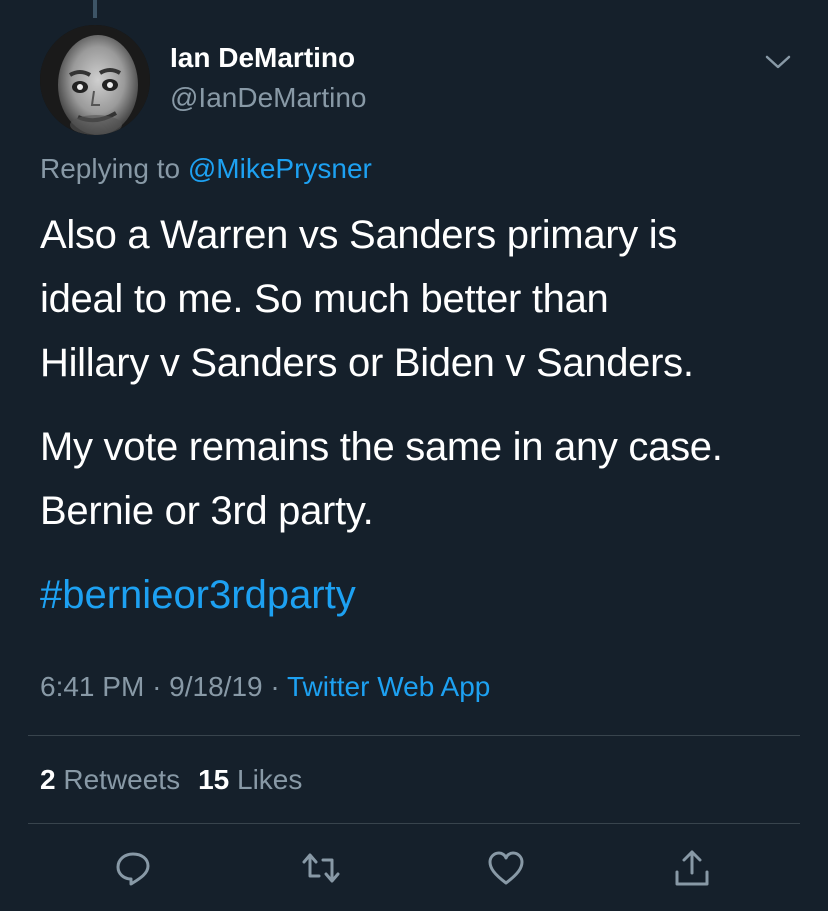 The width and height of the screenshot is (828, 911). What do you see at coordinates (367, 363) in the screenshot?
I see `tweet-text-line: Hillary v Sanders or Biden v Sanders.` at bounding box center [367, 363].